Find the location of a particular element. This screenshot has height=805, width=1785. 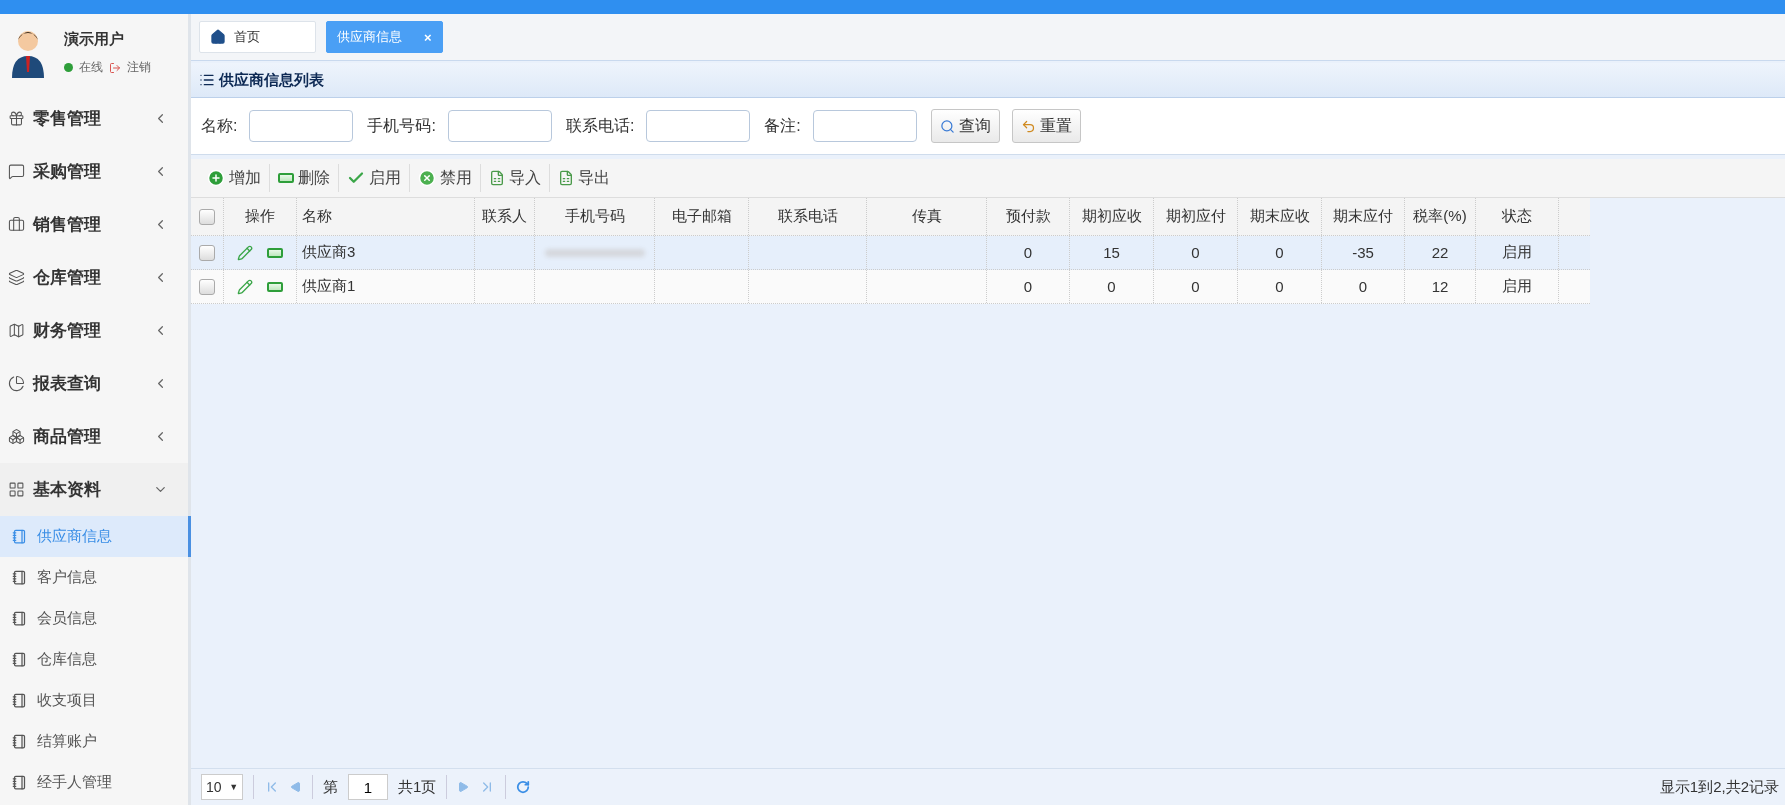

toolbar-button: 禁用 is located at coordinates (445, 178).